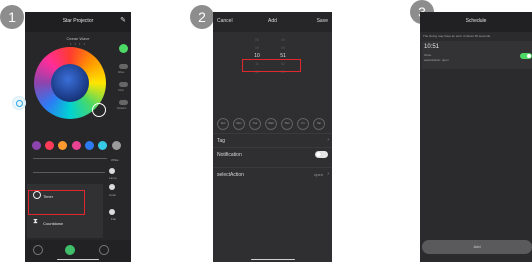 The width and height of the screenshot is (532, 263). I want to click on day-fri: Fri, so click(303, 124).